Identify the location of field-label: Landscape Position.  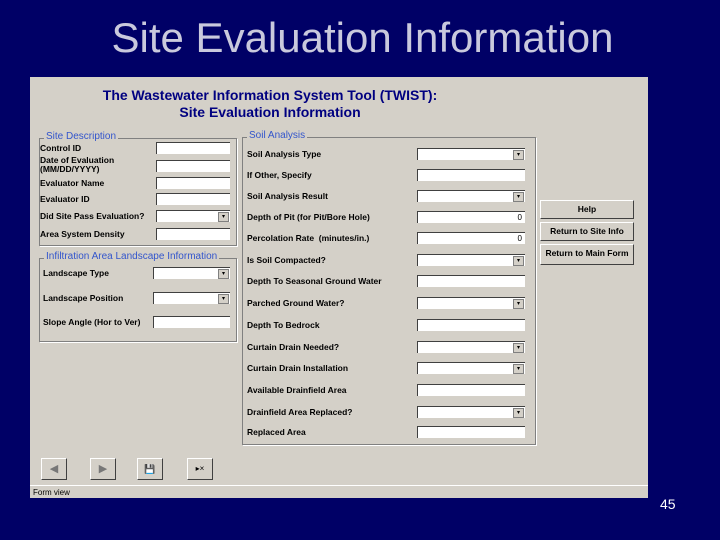
(83, 298).